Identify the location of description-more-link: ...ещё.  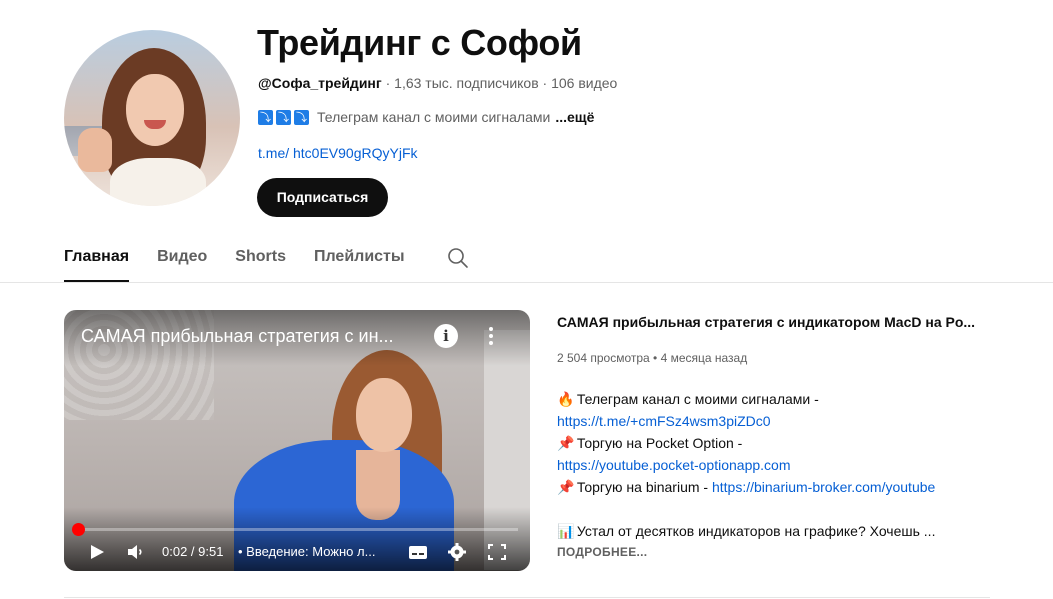
(574, 117).